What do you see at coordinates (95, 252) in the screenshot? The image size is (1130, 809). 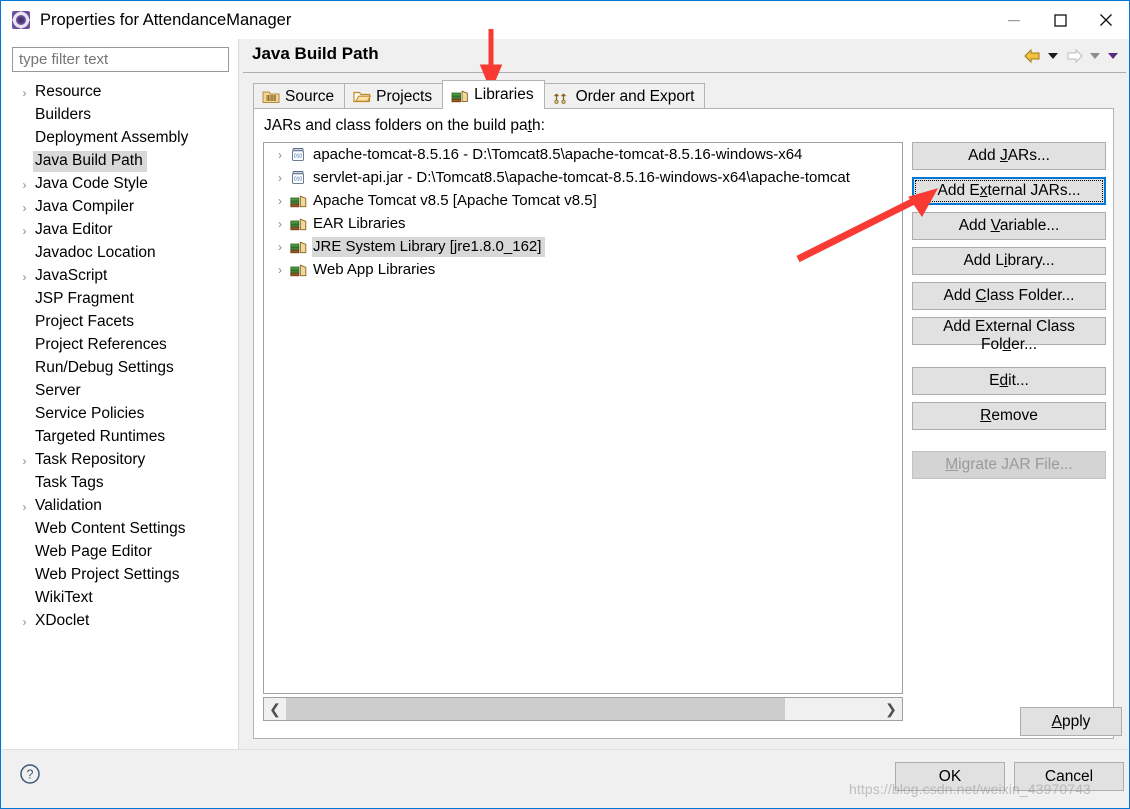 I see `sidebar-item-label: Javadoc Location` at bounding box center [95, 252].